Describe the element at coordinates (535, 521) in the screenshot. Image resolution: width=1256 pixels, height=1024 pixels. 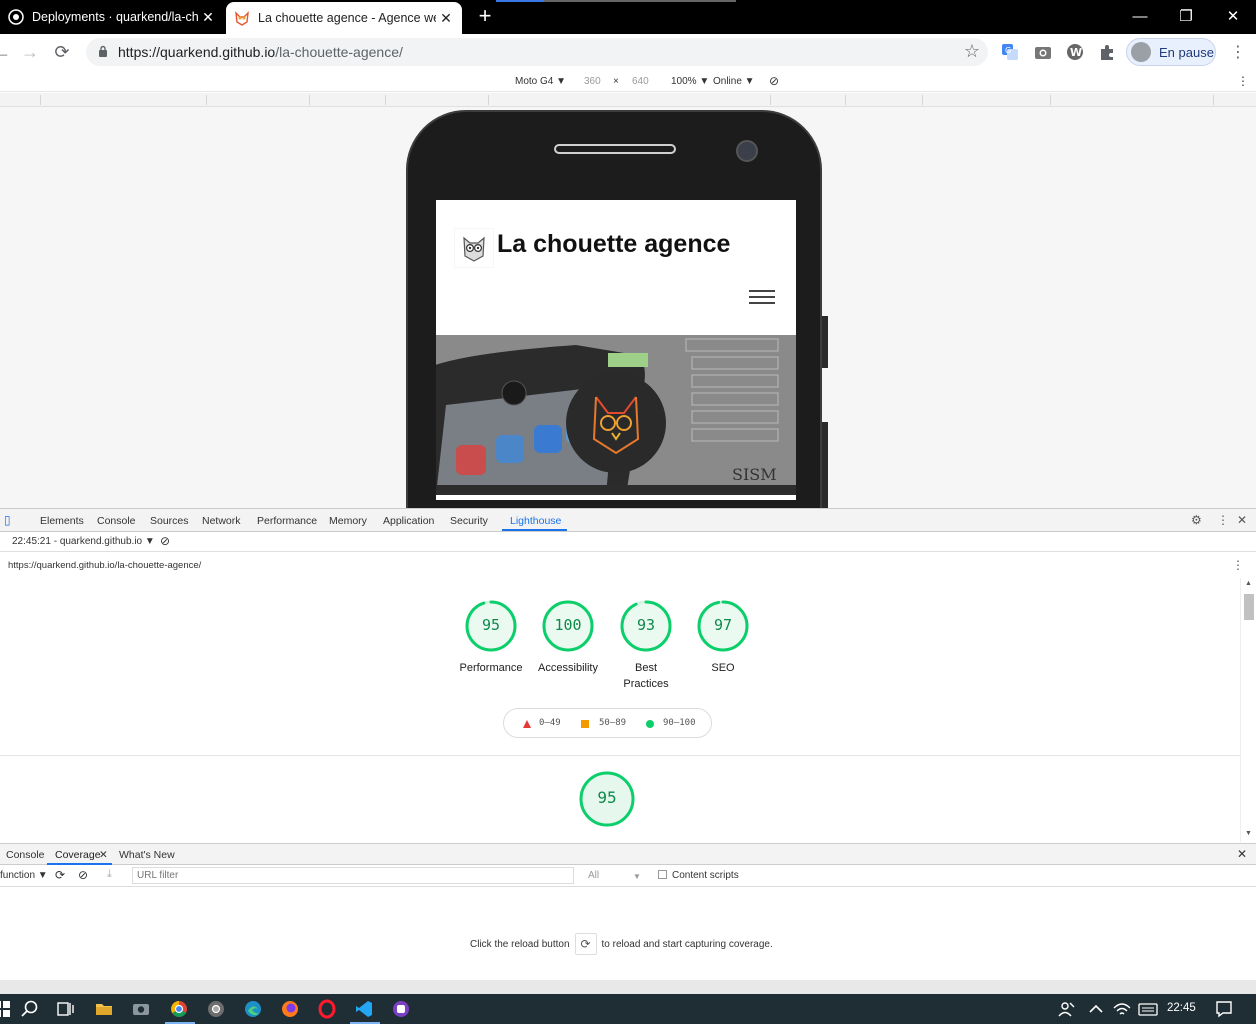
I see `tab-lighthouse: Lighthouse` at that location.